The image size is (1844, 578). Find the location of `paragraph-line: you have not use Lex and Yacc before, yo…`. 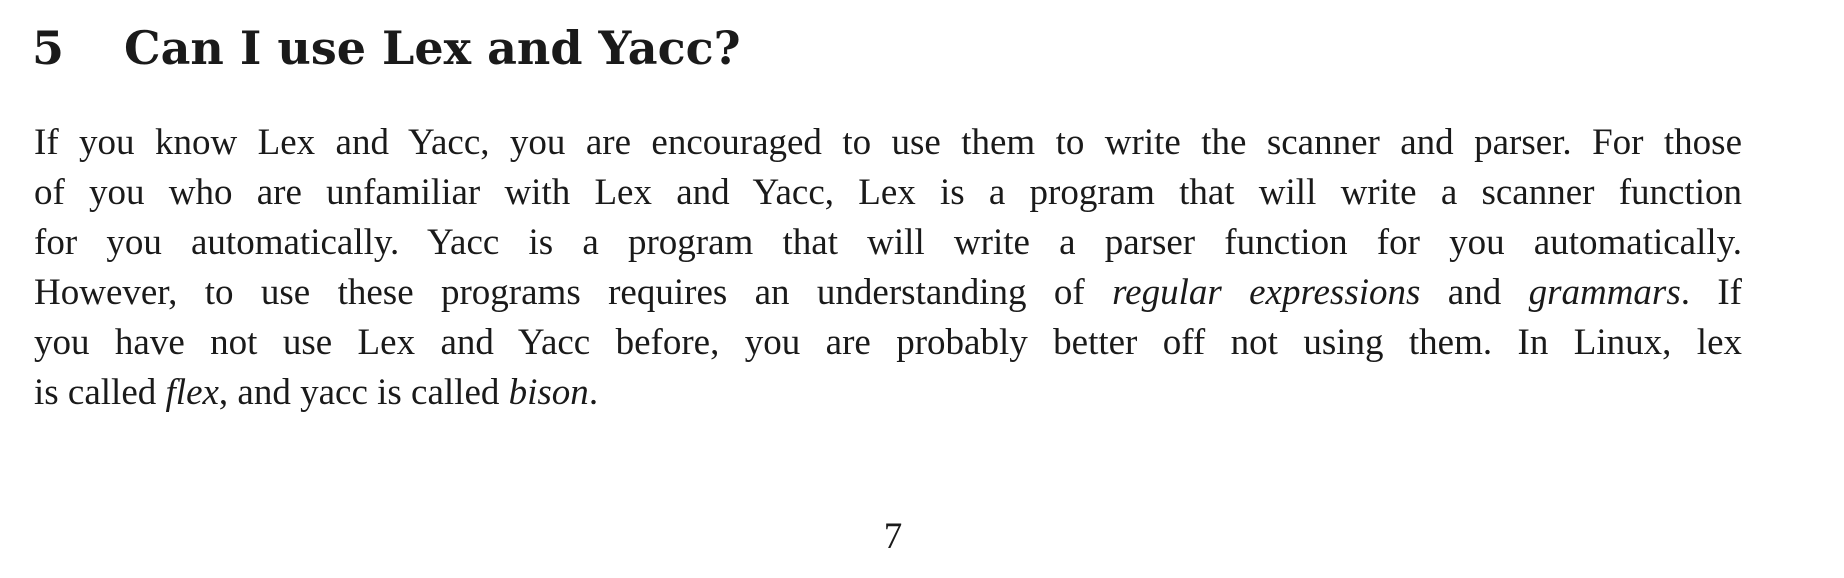

paragraph-line: you have not use Lex and Yacc before, yo… is located at coordinates (888, 342).